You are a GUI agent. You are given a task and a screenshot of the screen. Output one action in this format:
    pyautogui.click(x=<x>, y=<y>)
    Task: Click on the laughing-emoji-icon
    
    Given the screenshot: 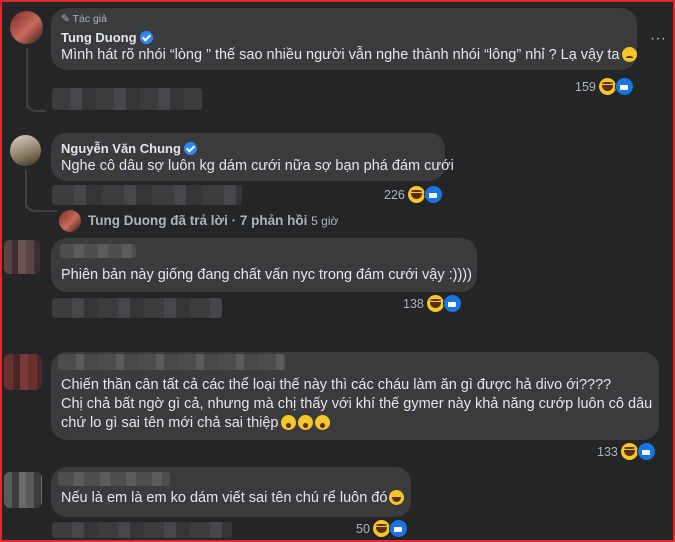 What is the action you would take?
    pyautogui.click(x=397, y=497)
    